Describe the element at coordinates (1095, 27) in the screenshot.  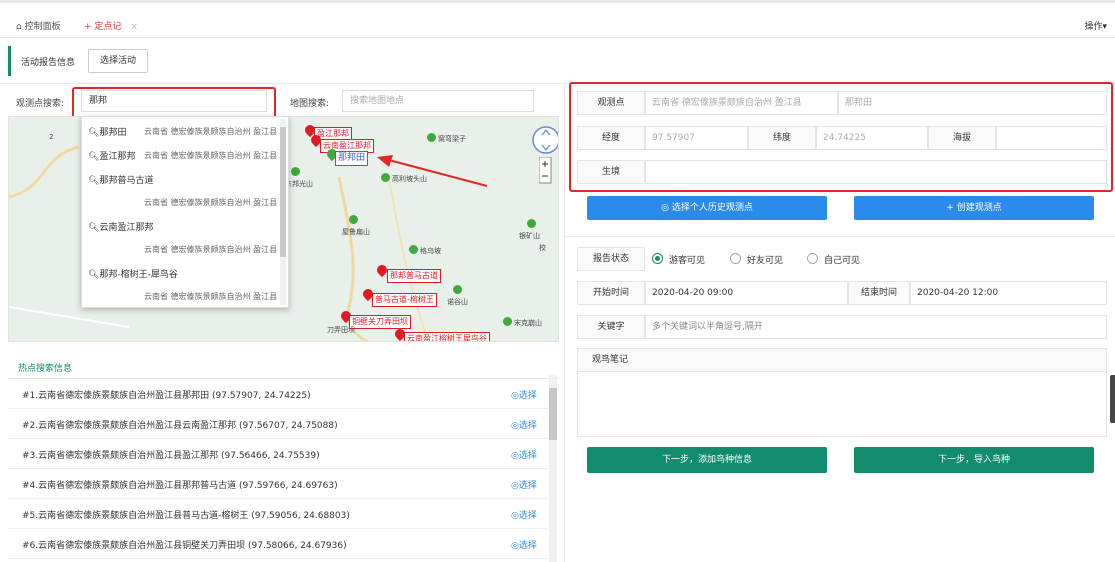
I see `operations-menu: 操作▾` at that location.